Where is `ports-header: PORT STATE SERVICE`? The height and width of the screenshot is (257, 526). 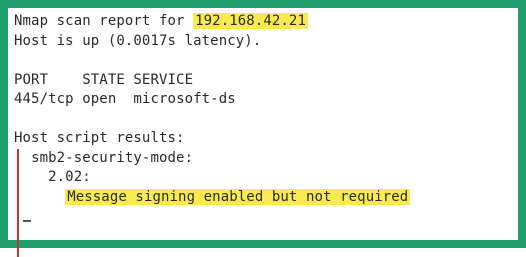
ports-header: PORT STATE SERVICE is located at coordinates (104, 79).